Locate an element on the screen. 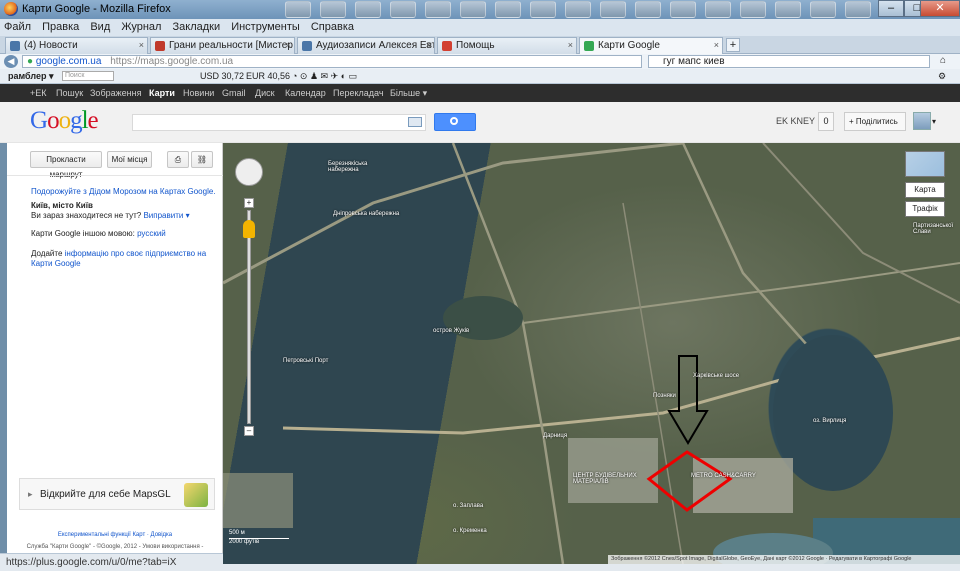  tab-audio: Аудиозаписи Алексея Евту... × is located at coordinates (366, 45).